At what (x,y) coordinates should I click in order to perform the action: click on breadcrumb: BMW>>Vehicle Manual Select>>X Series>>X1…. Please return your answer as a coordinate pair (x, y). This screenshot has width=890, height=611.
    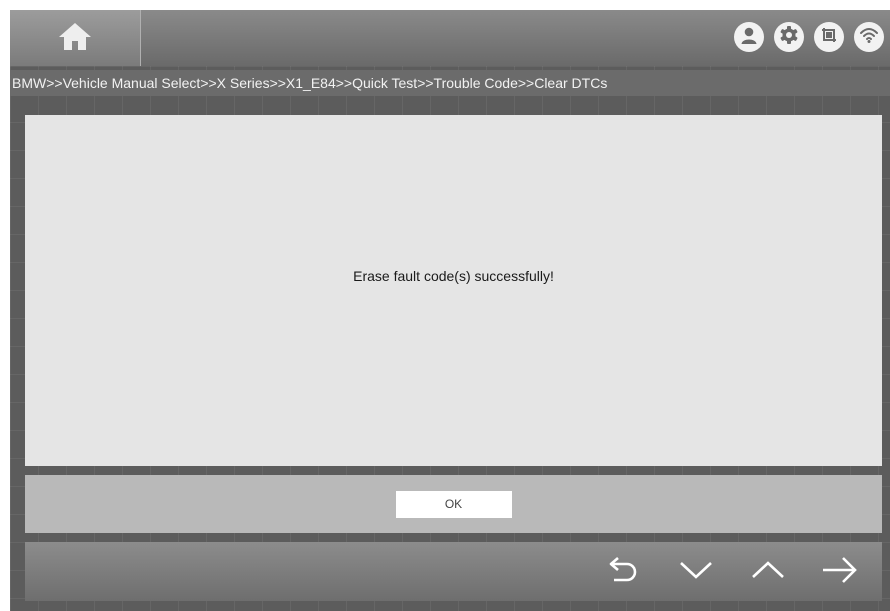
    Looking at the image, I should click on (450, 83).